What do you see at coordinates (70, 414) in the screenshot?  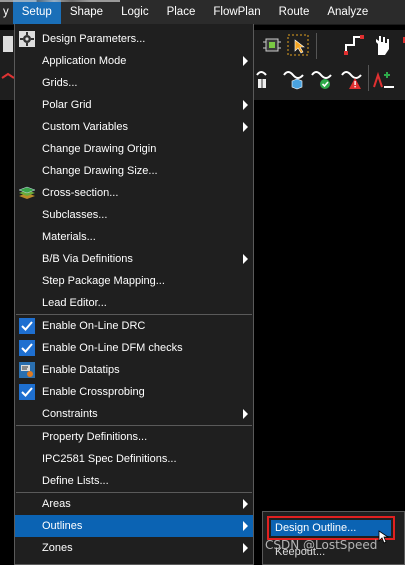 I see `menu-item-label: Constraints` at bounding box center [70, 414].